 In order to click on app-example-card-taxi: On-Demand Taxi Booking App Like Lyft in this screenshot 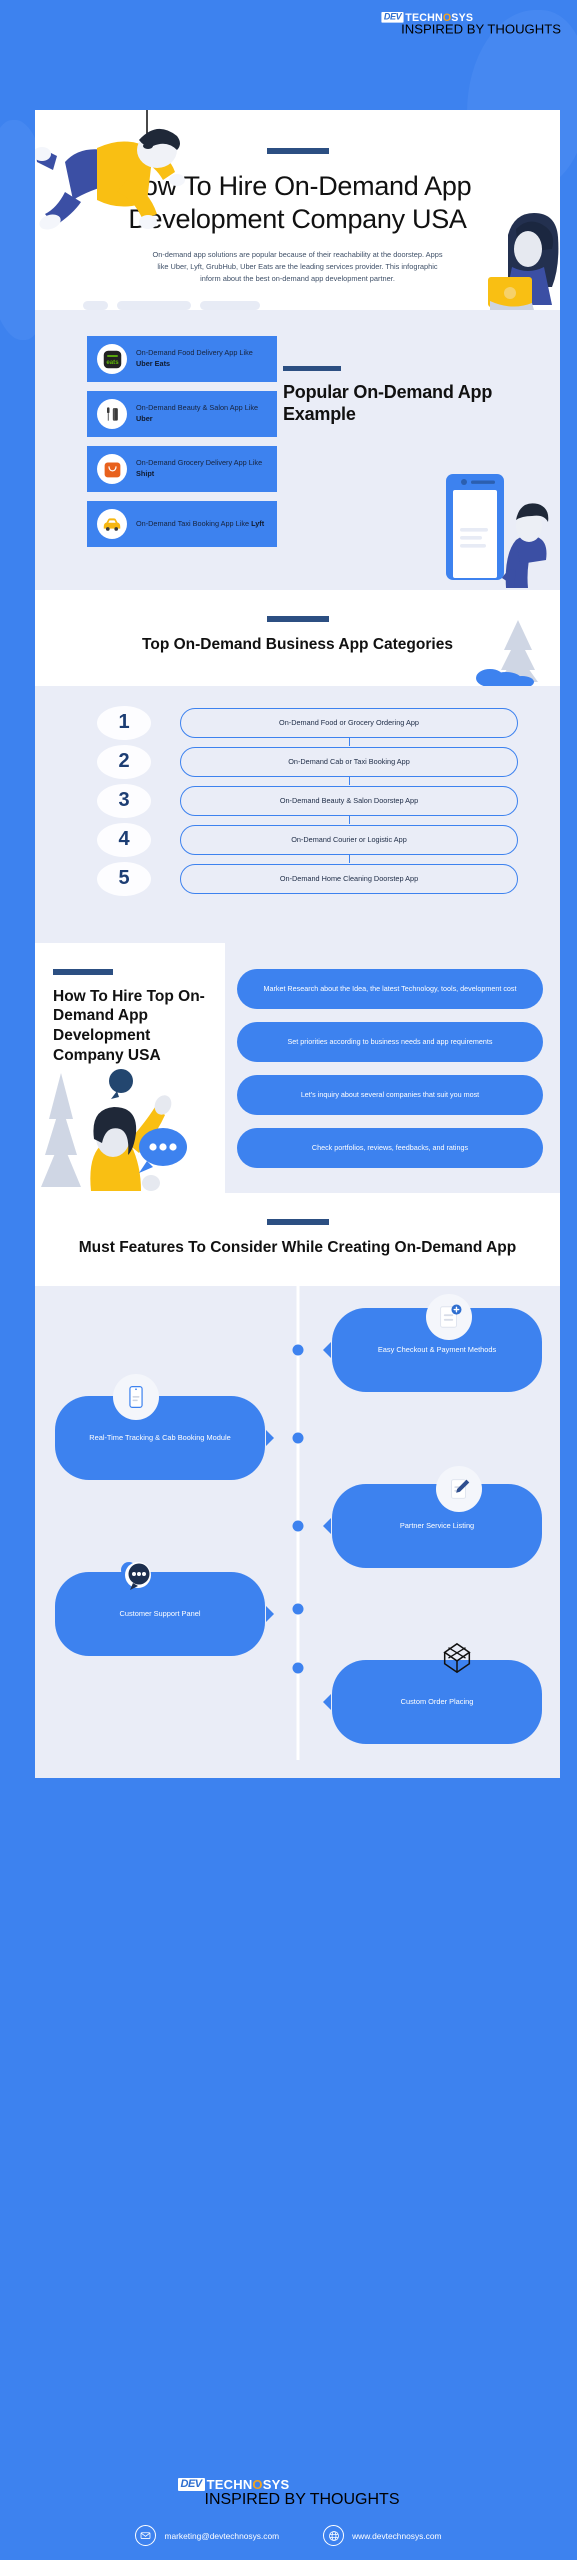, I will do `click(182, 524)`.